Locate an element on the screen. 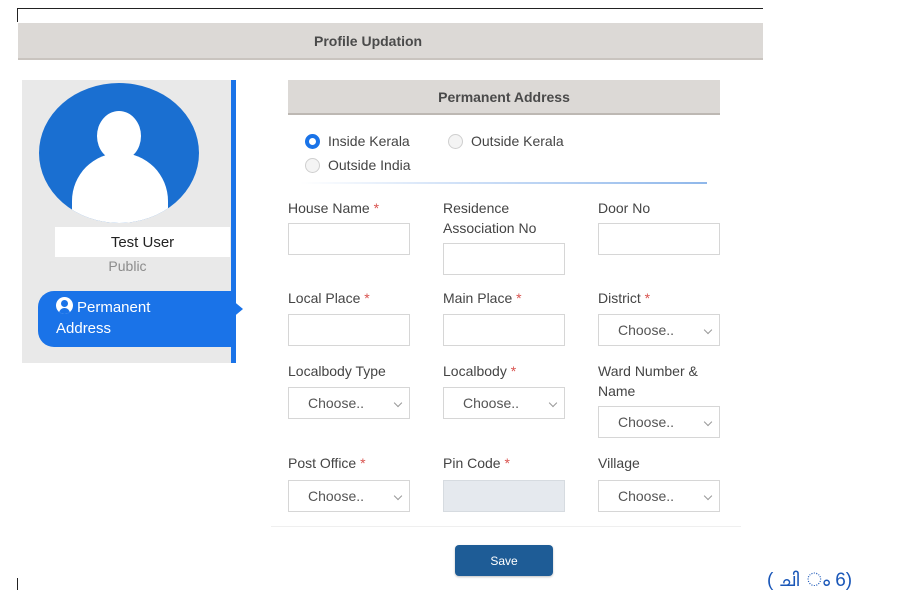 Image resolution: width=899 pixels, height=591 pixels. save-button: Save is located at coordinates (504, 560).